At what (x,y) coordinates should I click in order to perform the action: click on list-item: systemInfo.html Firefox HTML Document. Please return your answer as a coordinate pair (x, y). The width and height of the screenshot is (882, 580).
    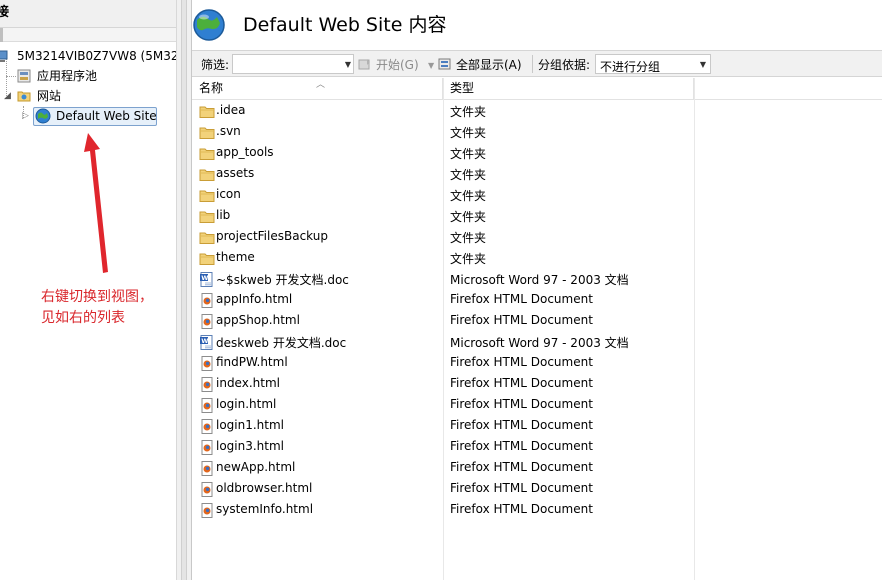
    Looking at the image, I should click on (537, 510).